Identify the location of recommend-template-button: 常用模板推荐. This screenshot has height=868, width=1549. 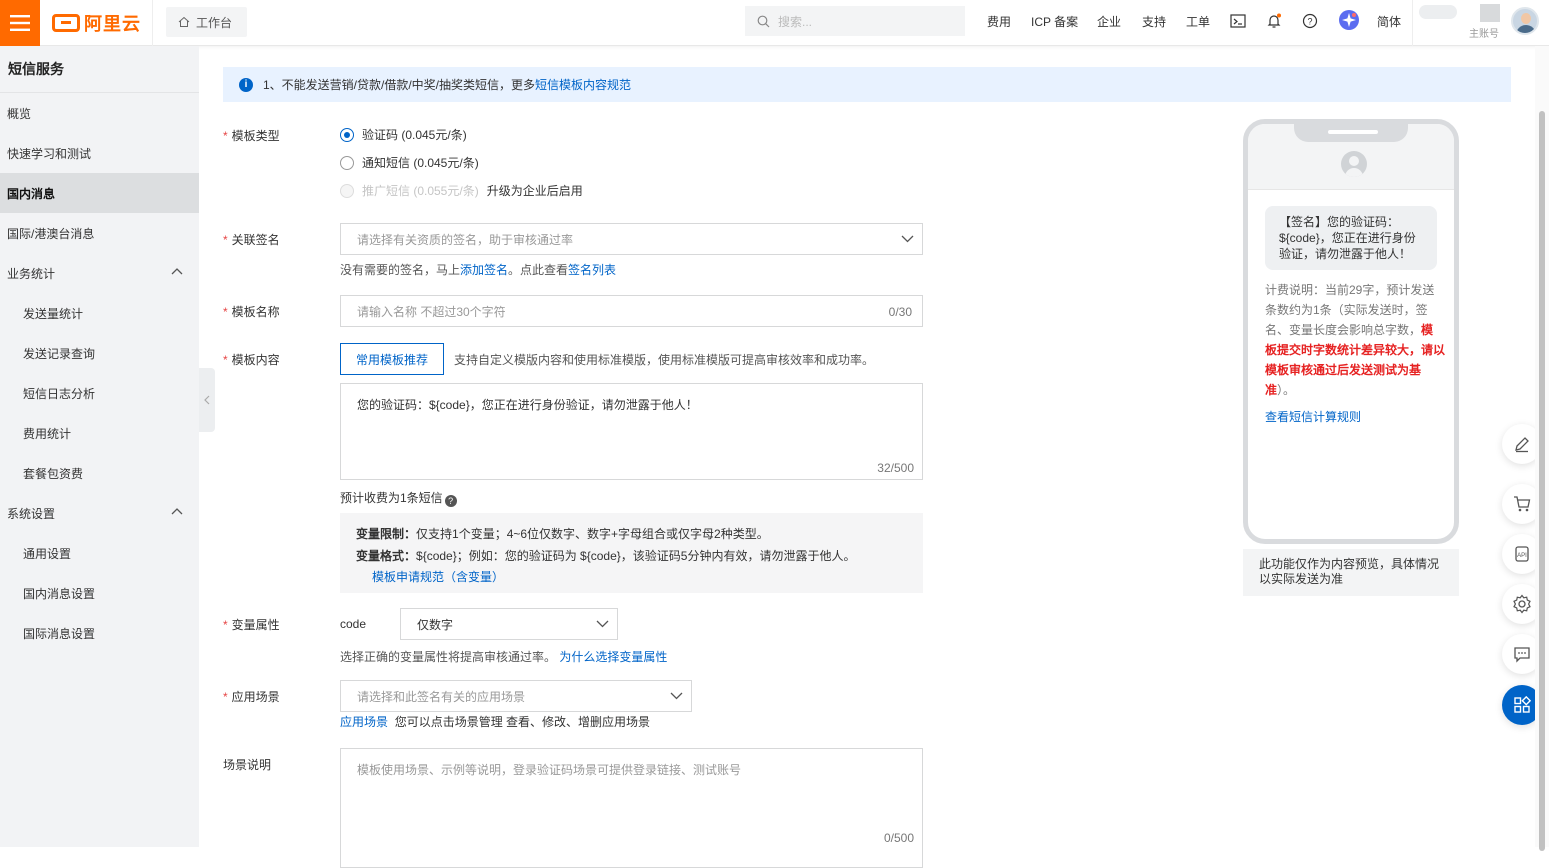
(392, 359).